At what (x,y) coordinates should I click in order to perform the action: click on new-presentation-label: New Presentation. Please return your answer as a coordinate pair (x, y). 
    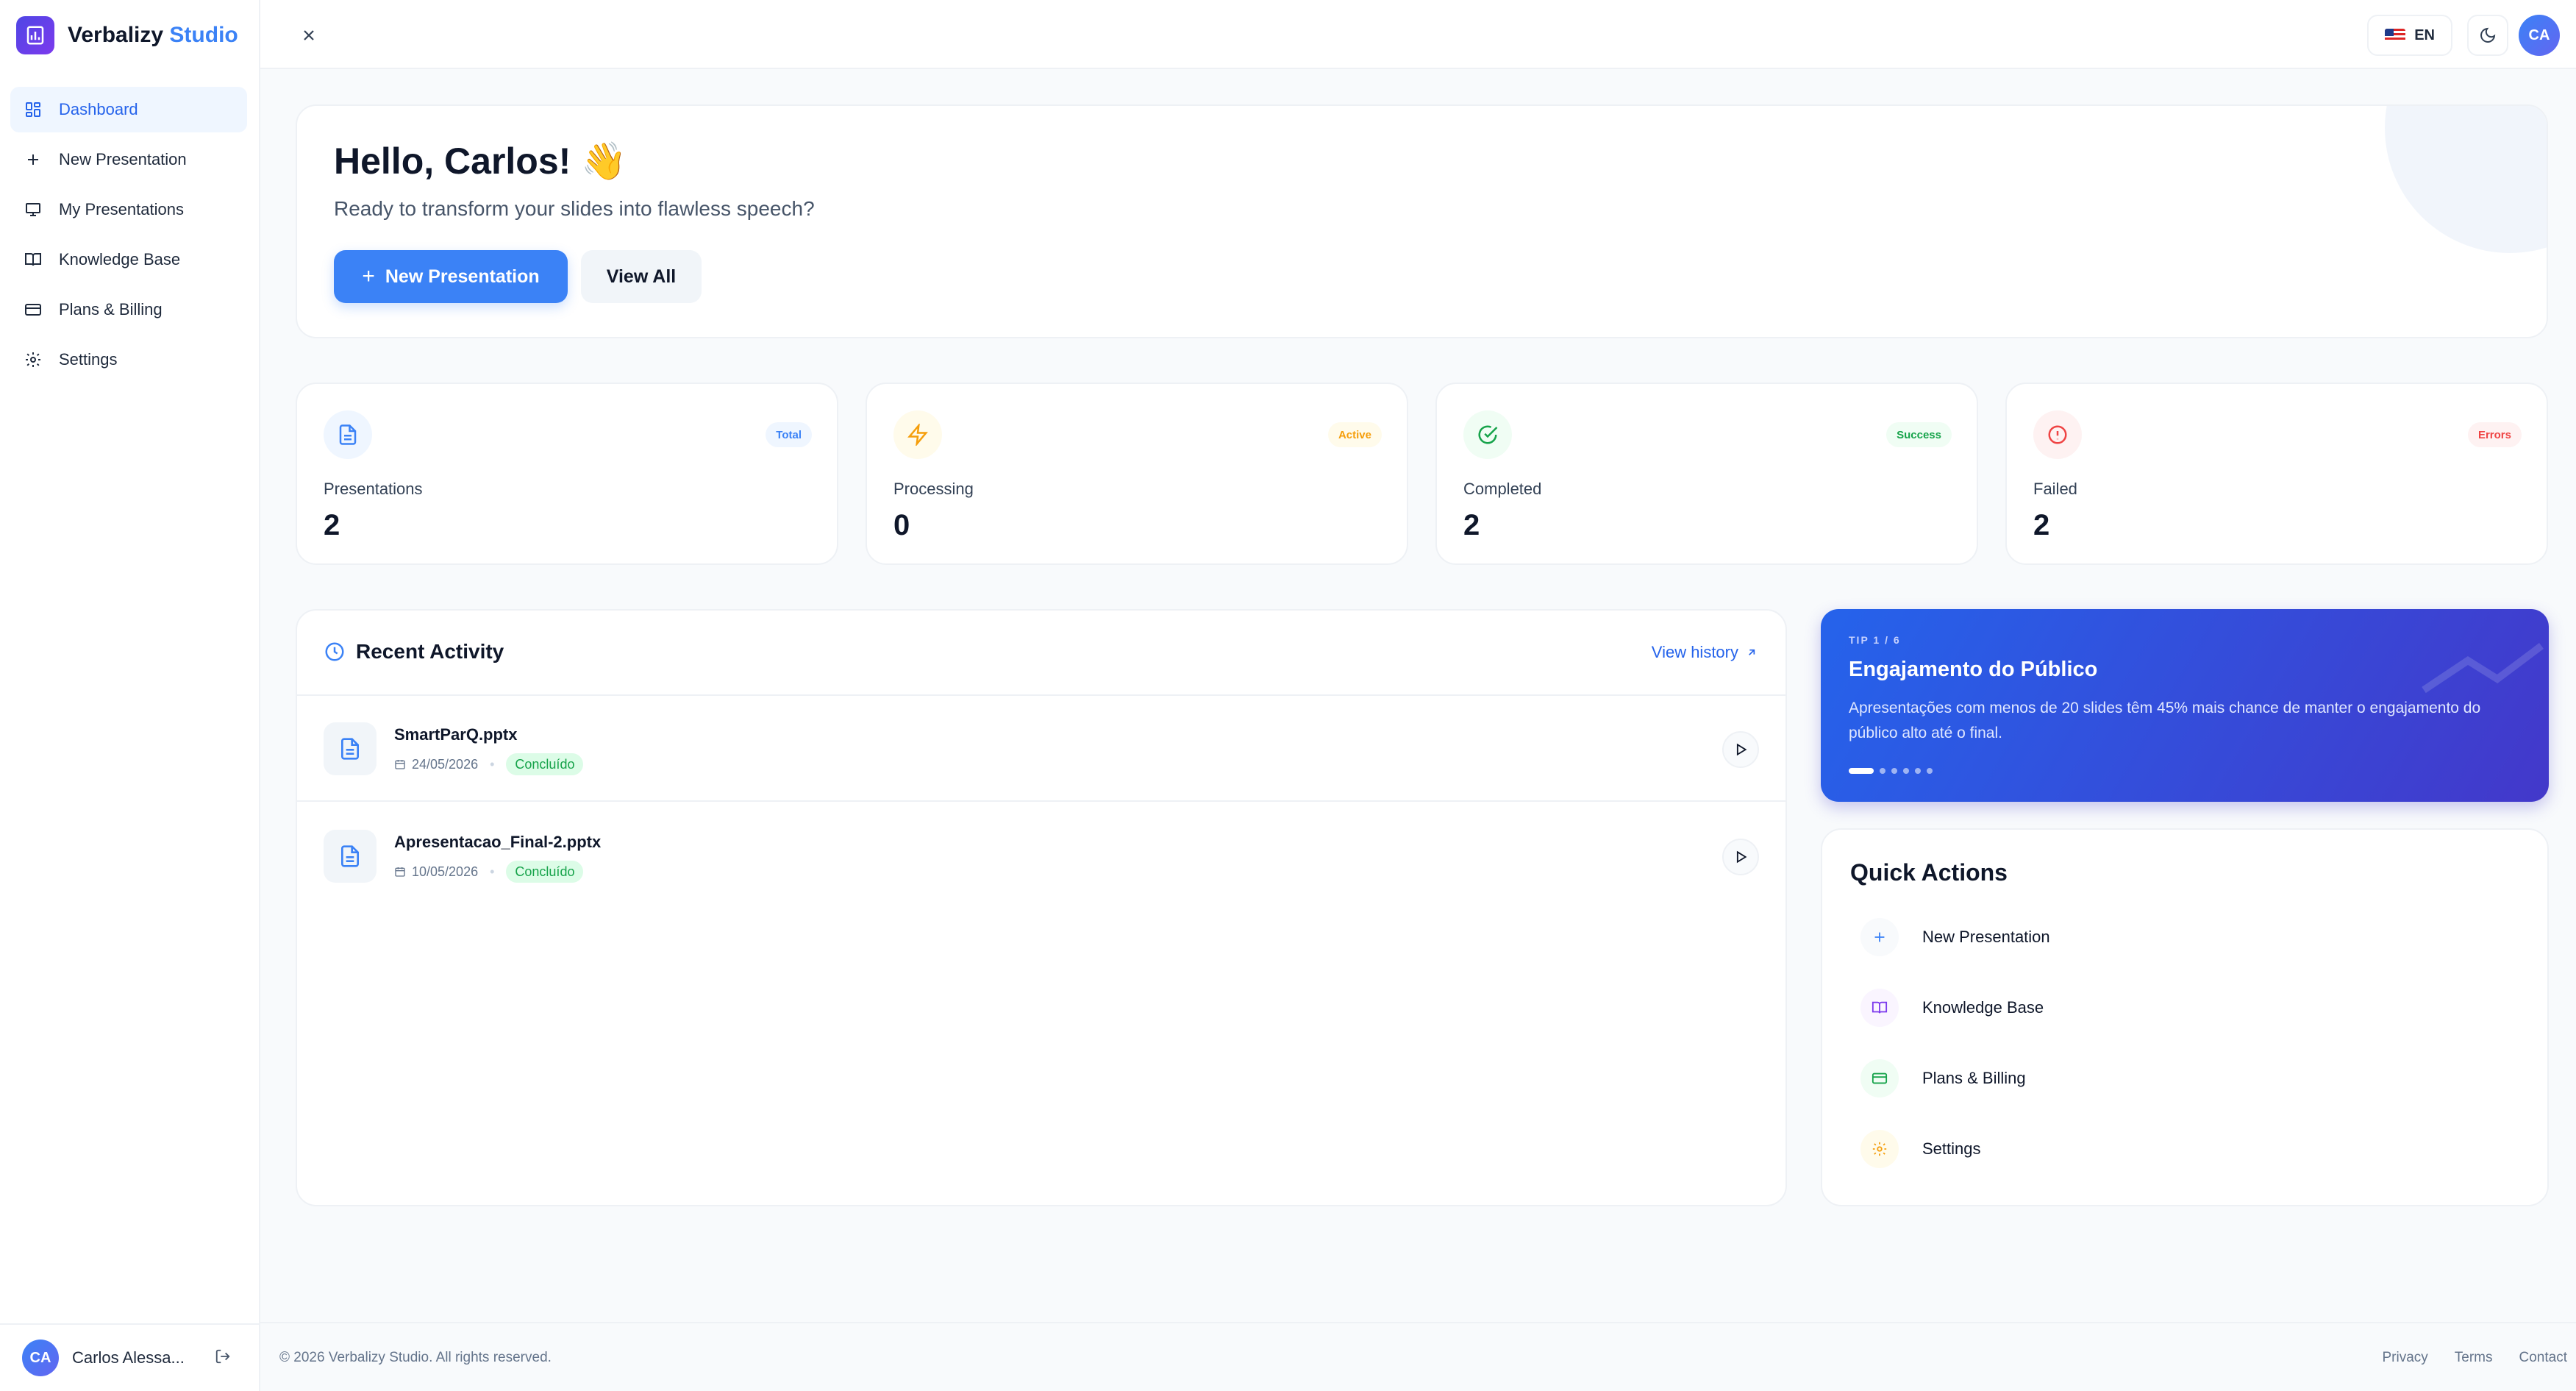
    Looking at the image, I should click on (462, 276).